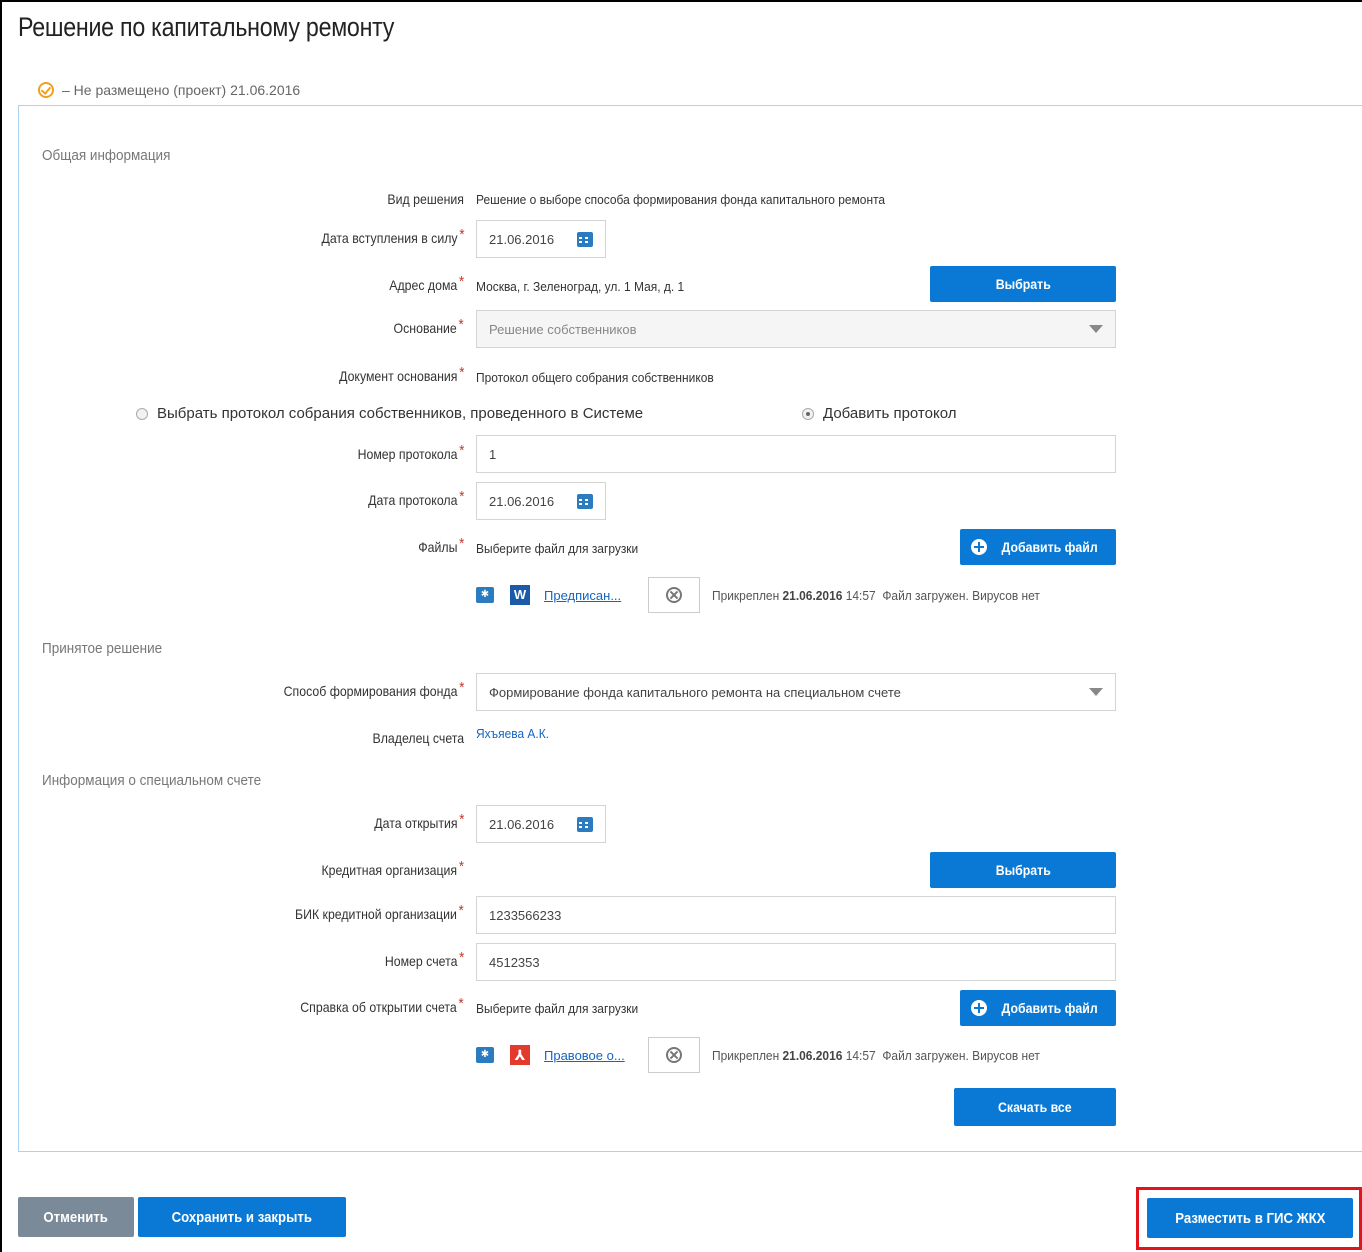 The image size is (1362, 1252). I want to click on basis-document-value: Протокол общего собрания собственников, so click(595, 377).